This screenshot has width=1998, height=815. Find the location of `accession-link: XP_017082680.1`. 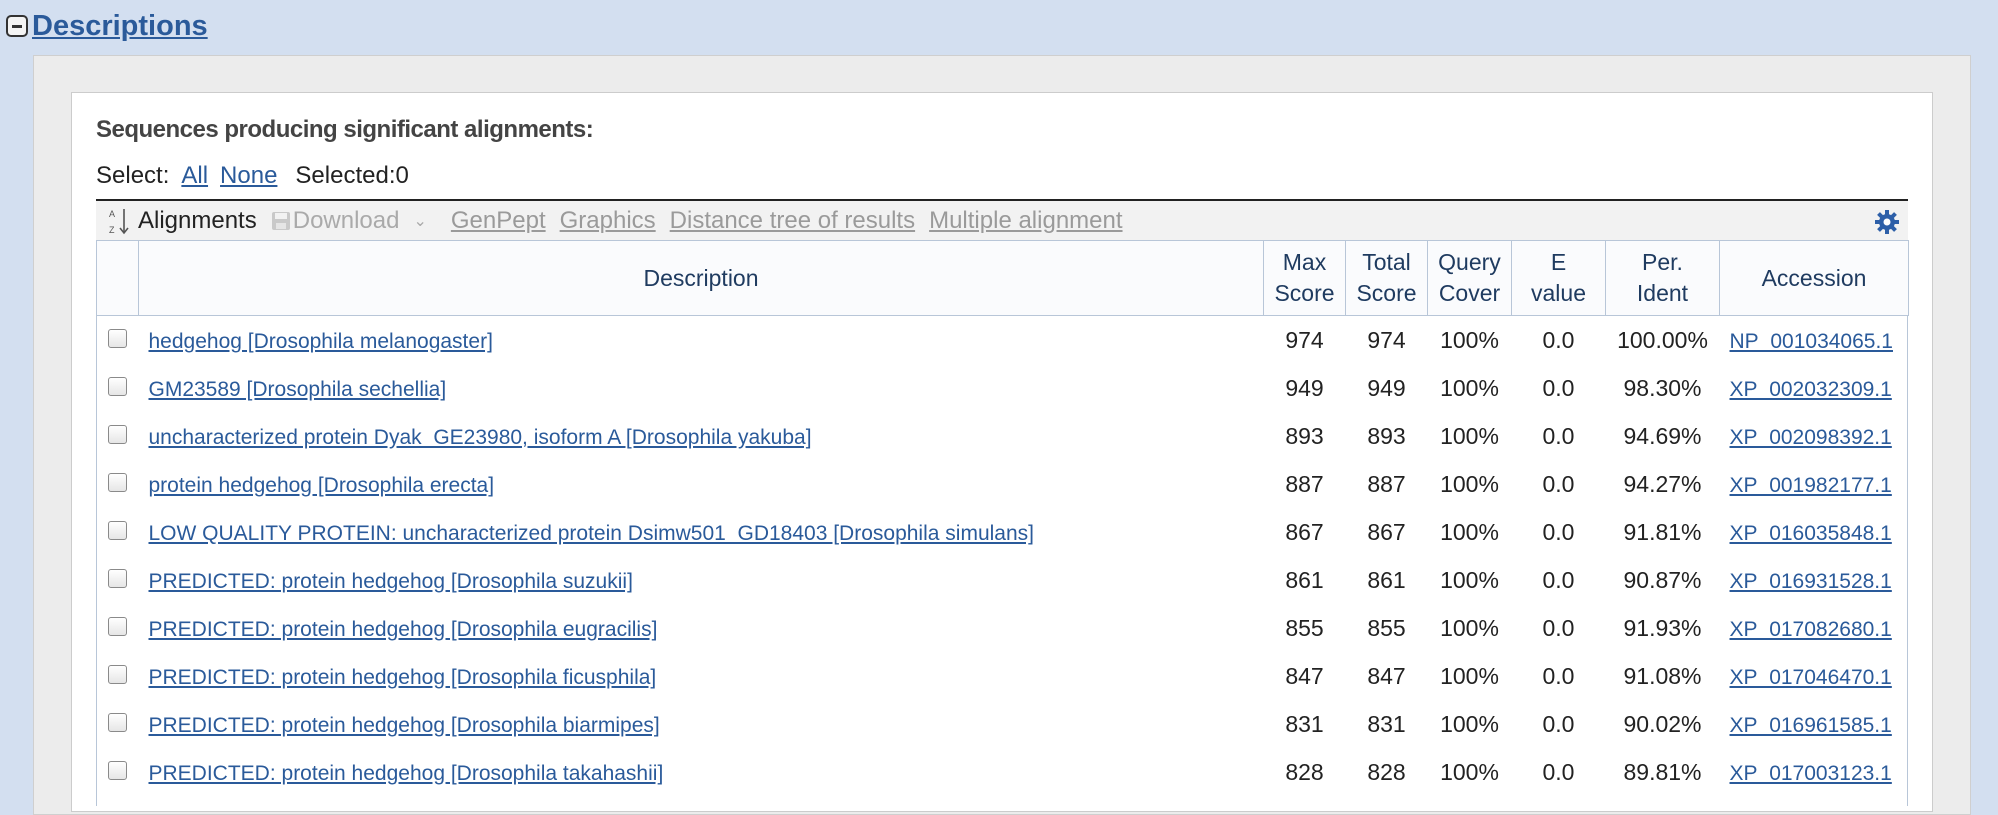

accession-link: XP_017082680.1 is located at coordinates (1811, 629).